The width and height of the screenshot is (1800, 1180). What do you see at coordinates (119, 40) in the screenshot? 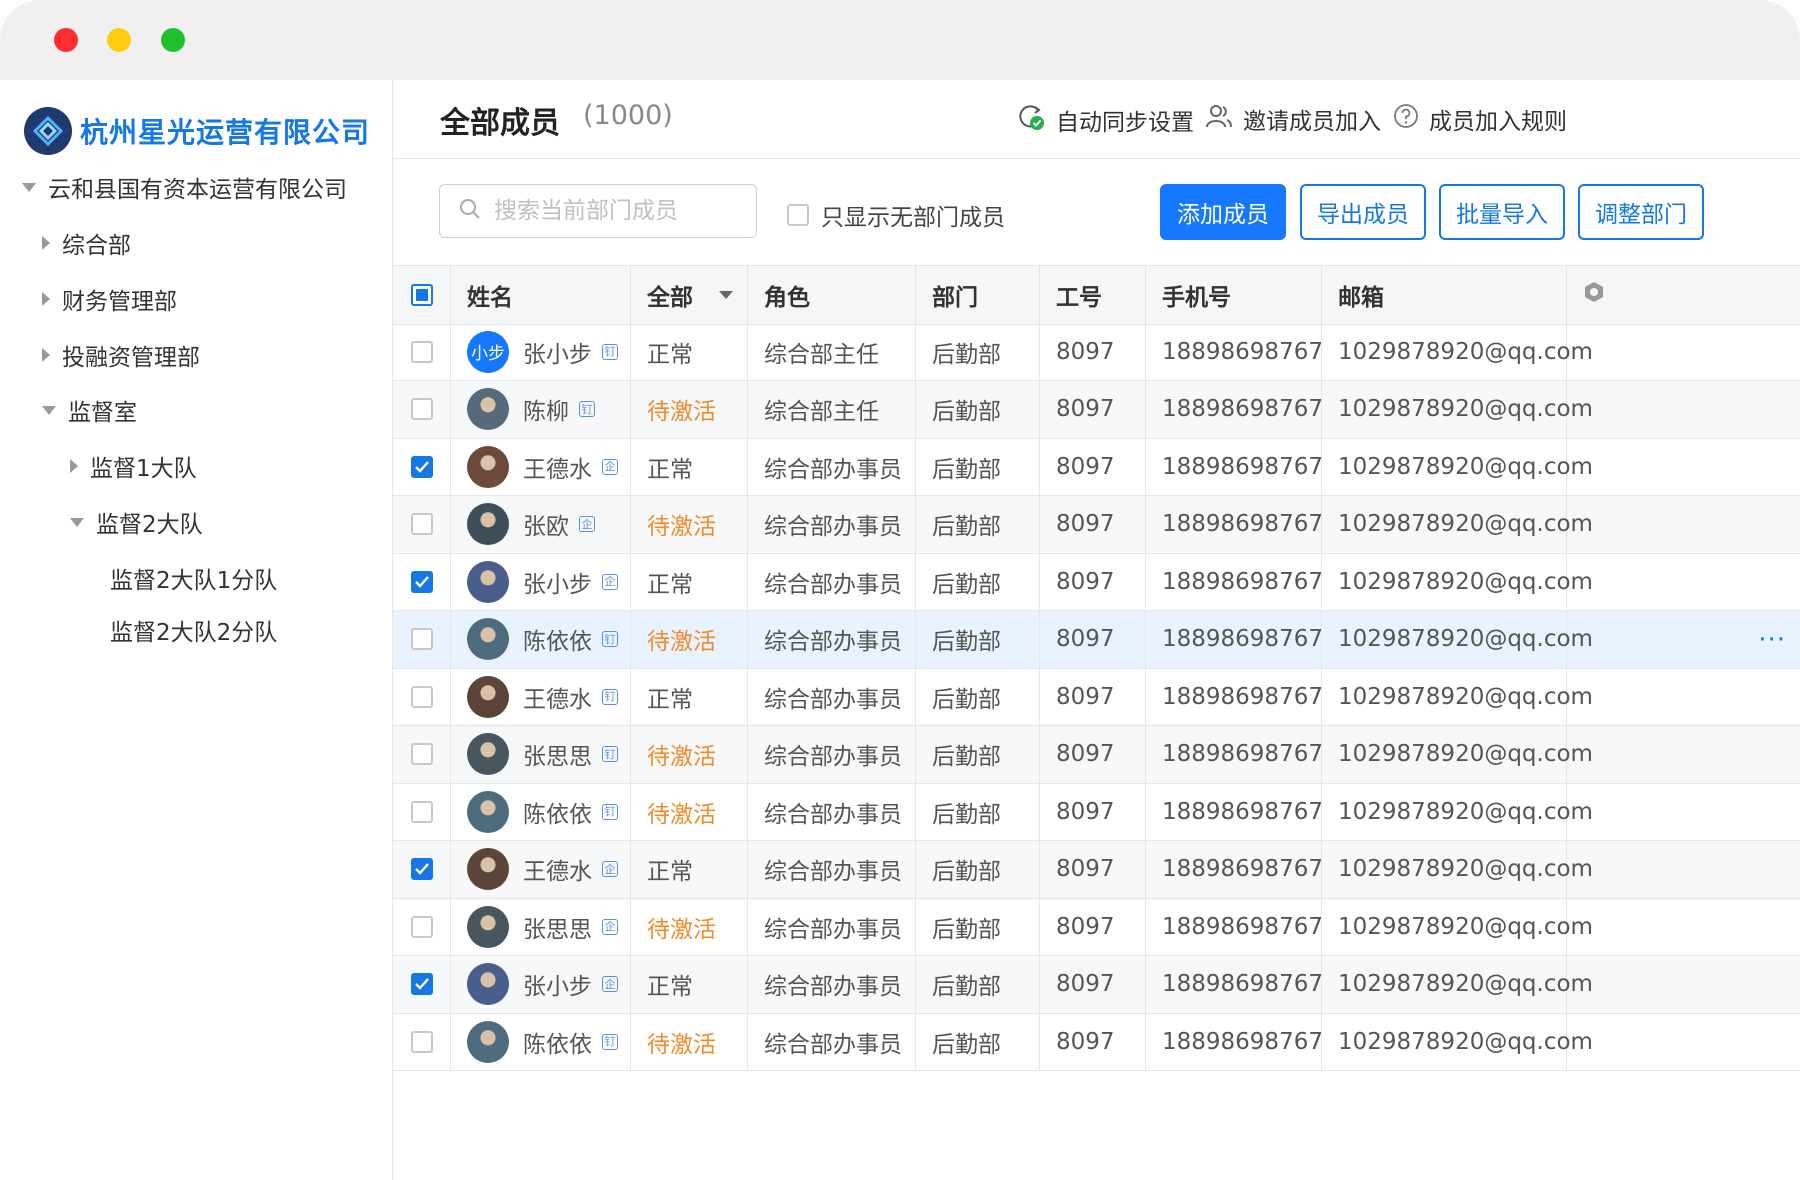
I see `minimize-window-button` at bounding box center [119, 40].